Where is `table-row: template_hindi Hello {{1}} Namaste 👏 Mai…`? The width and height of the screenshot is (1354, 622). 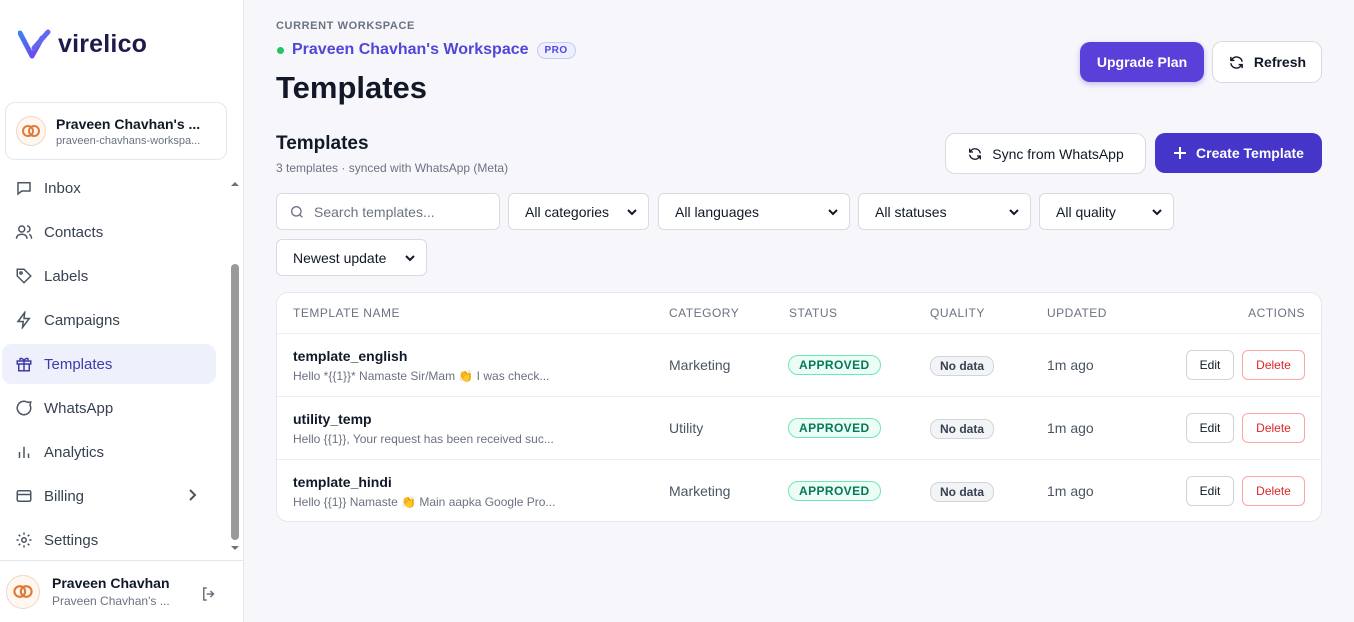 table-row: template_hindi Hello {{1}} Namaste 👏 Mai… is located at coordinates (799, 490).